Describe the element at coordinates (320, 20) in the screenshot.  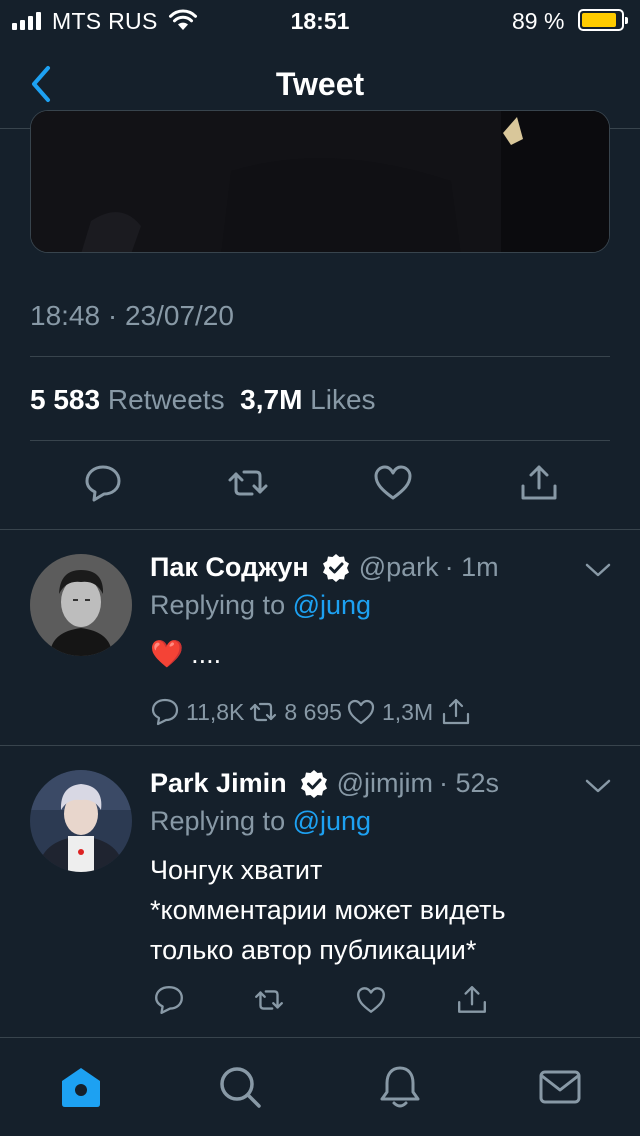
I see `status-bar: MTS RUS 18:51 89 %` at that location.